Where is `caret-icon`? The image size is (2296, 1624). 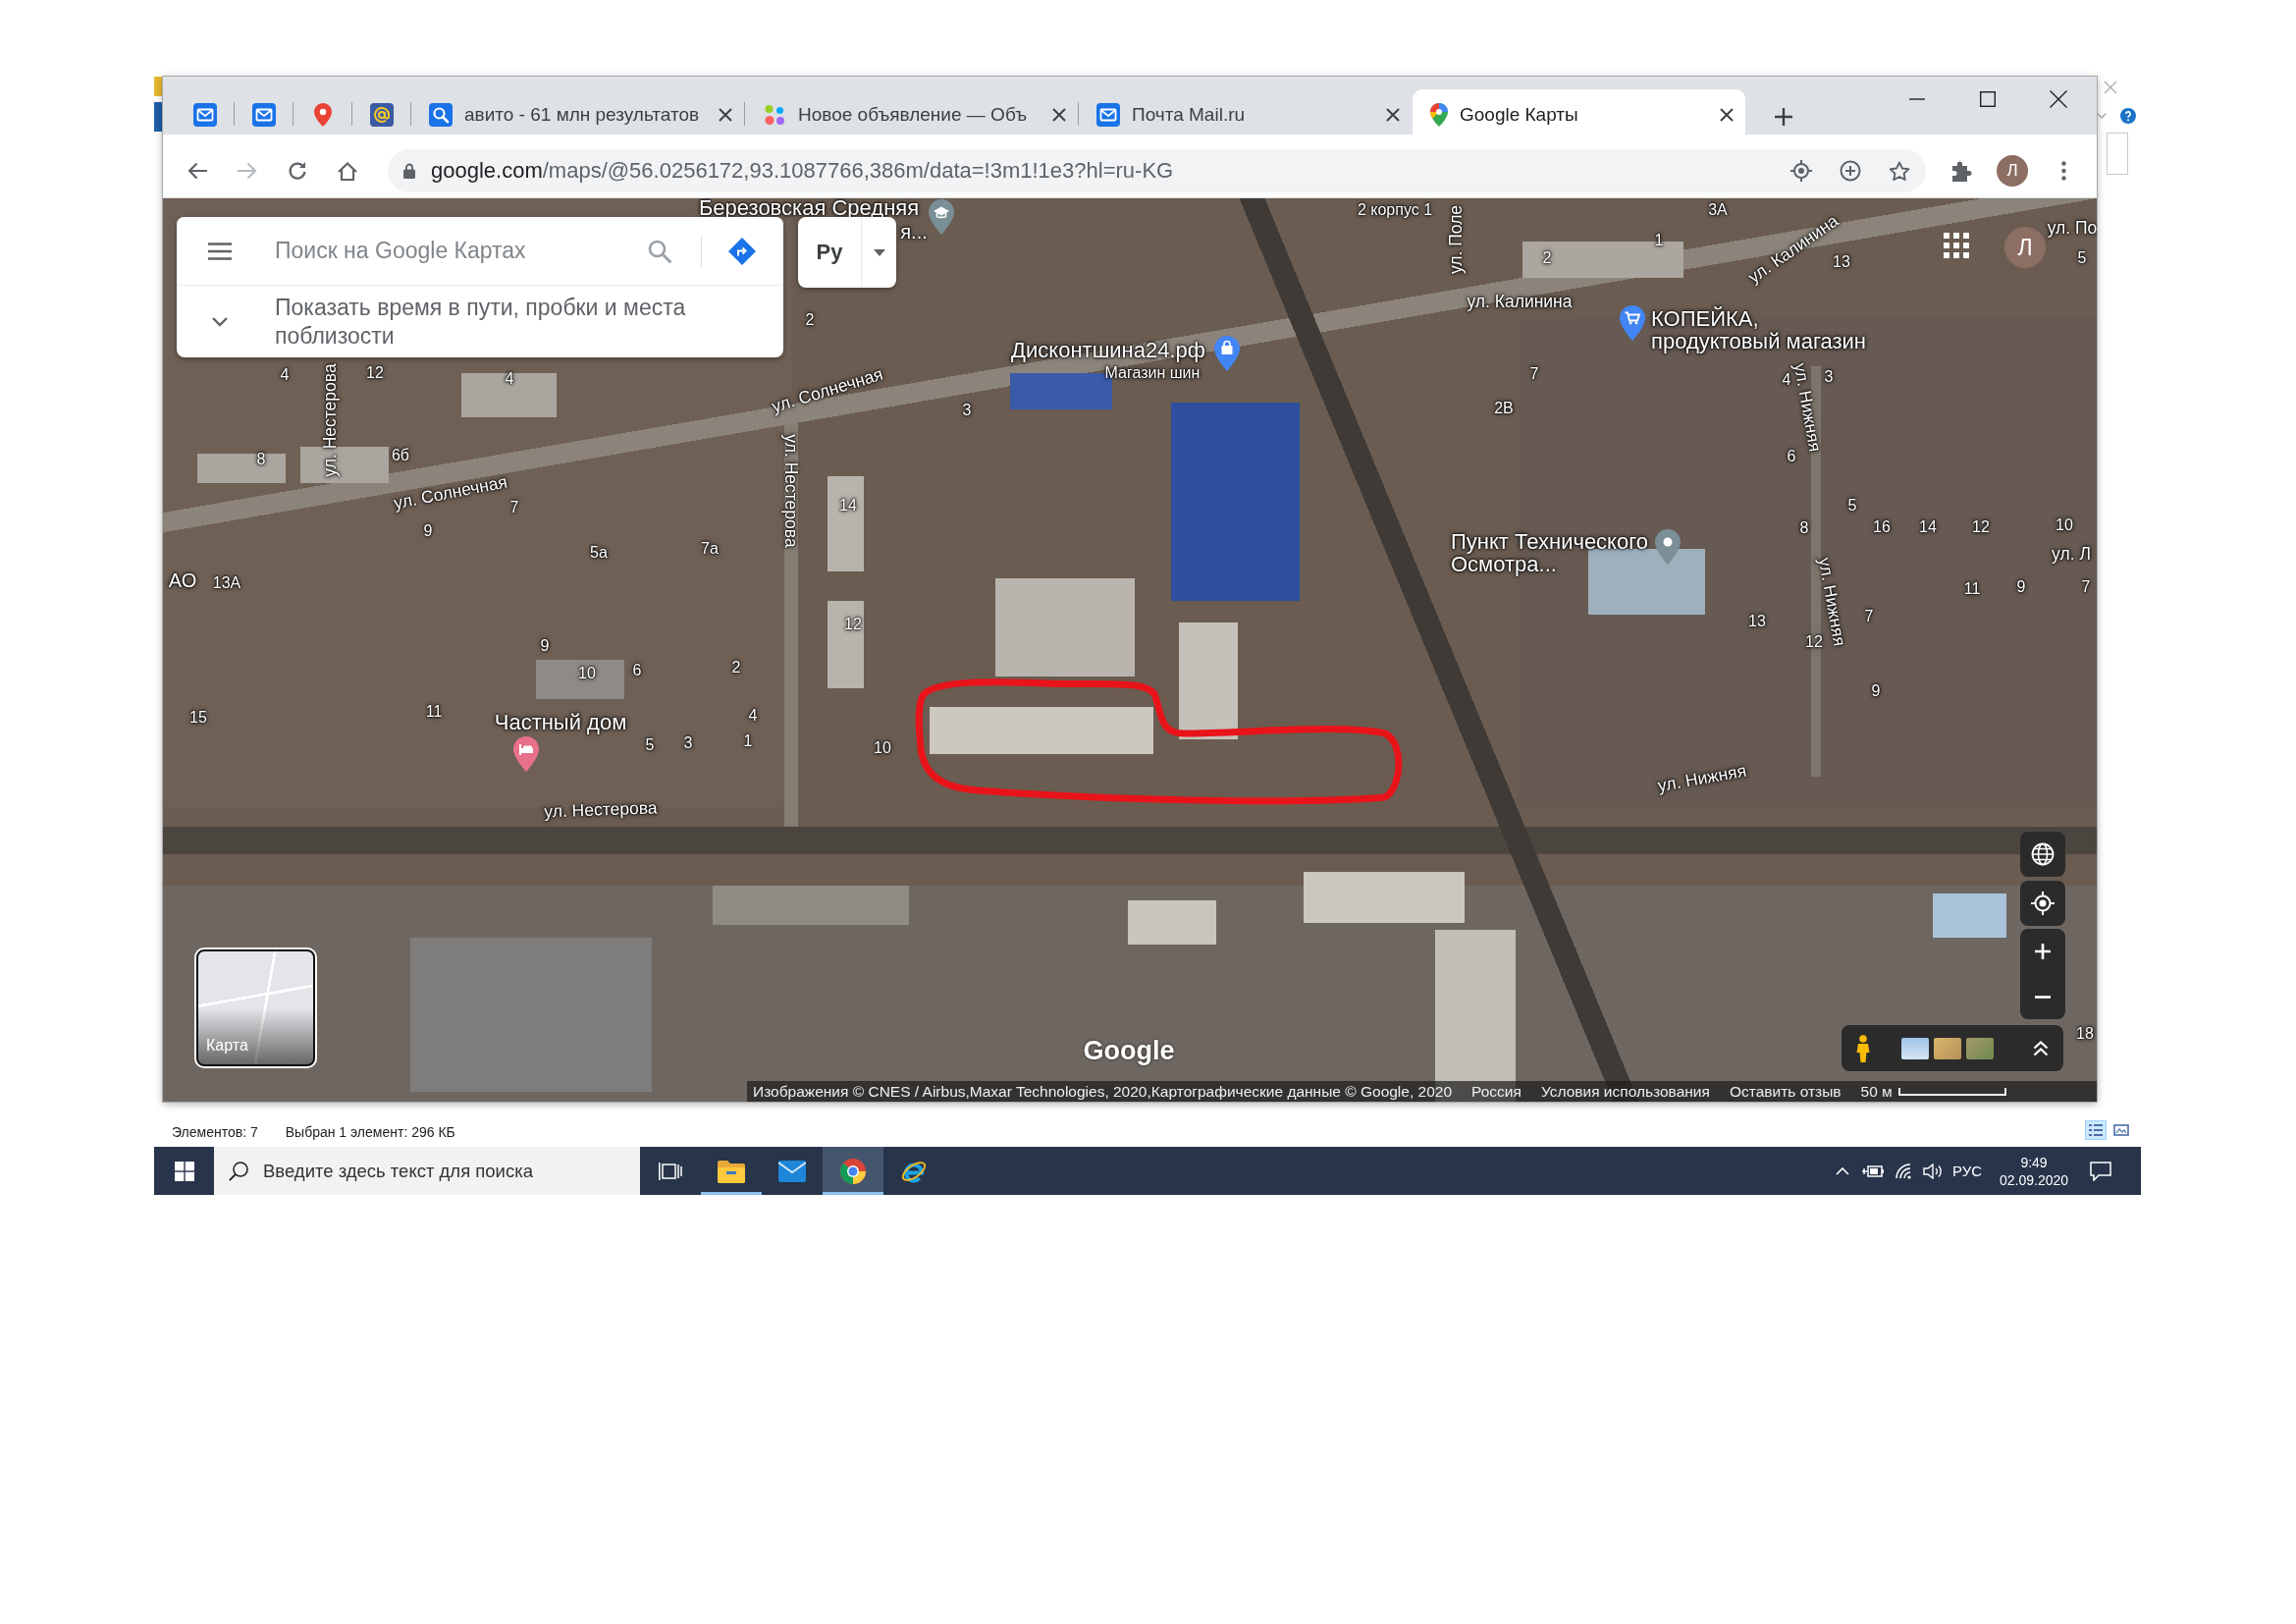
caret-icon is located at coordinates (879, 252).